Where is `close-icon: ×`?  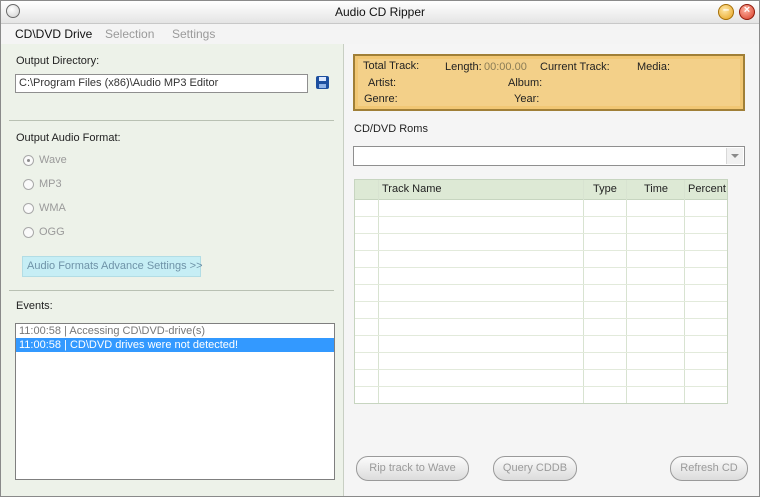 close-icon: × is located at coordinates (747, 10).